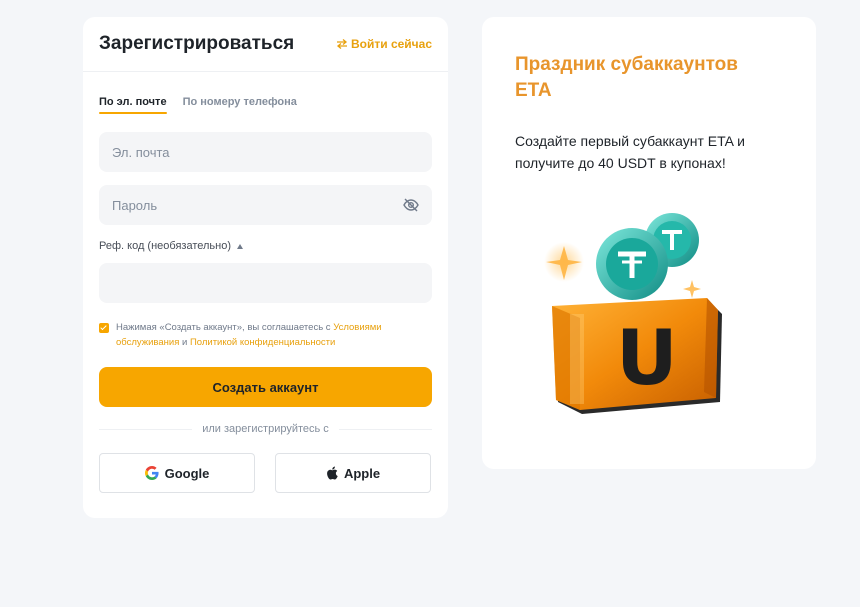 This screenshot has width=860, height=607. I want to click on promo-title: Праздник субаккаунтов ETA, so click(626, 77).